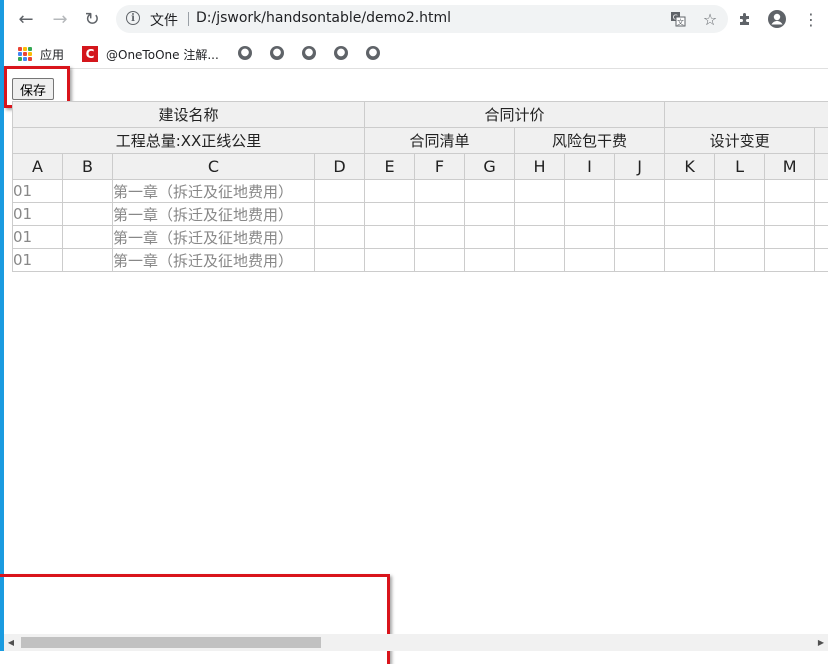 This screenshot has width=828, height=664. What do you see at coordinates (416, 642) in the screenshot?
I see `horizontal-scrollbar: ◀ ▶` at bounding box center [416, 642].